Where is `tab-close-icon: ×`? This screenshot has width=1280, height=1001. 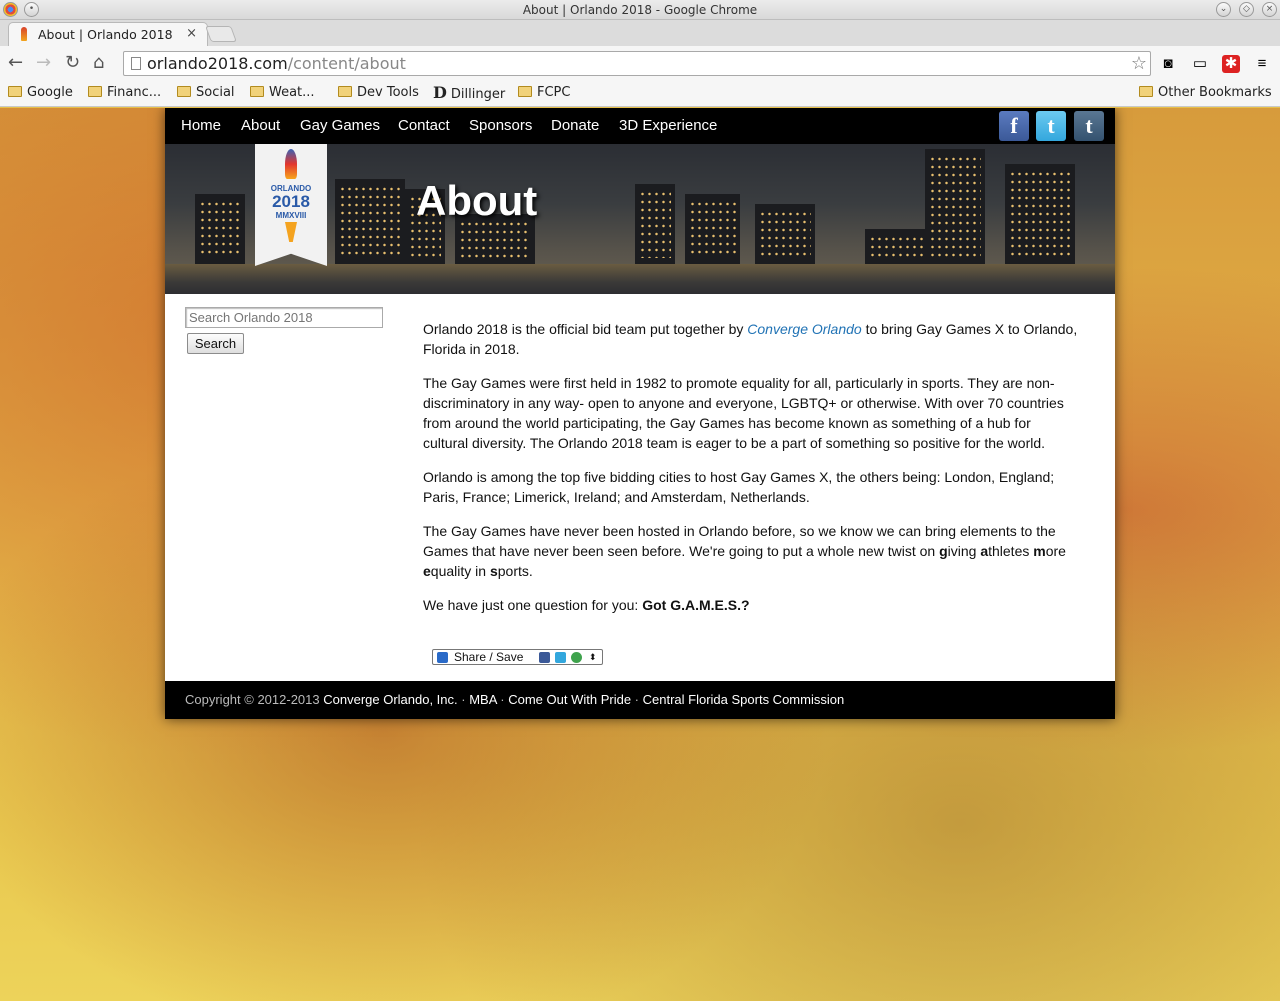
tab-close-icon: × is located at coordinates (191, 33).